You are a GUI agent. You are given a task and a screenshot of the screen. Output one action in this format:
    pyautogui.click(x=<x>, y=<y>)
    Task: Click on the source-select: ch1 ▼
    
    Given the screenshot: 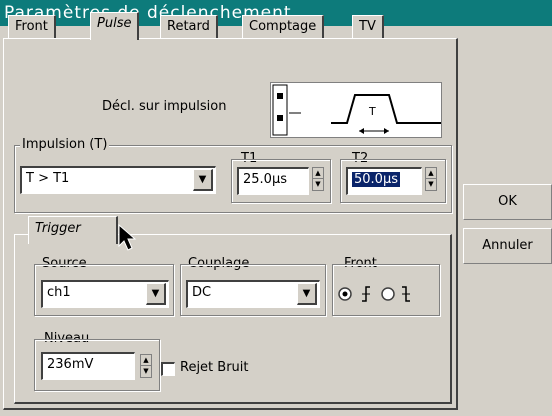 What is the action you would take?
    pyautogui.click(x=105, y=294)
    